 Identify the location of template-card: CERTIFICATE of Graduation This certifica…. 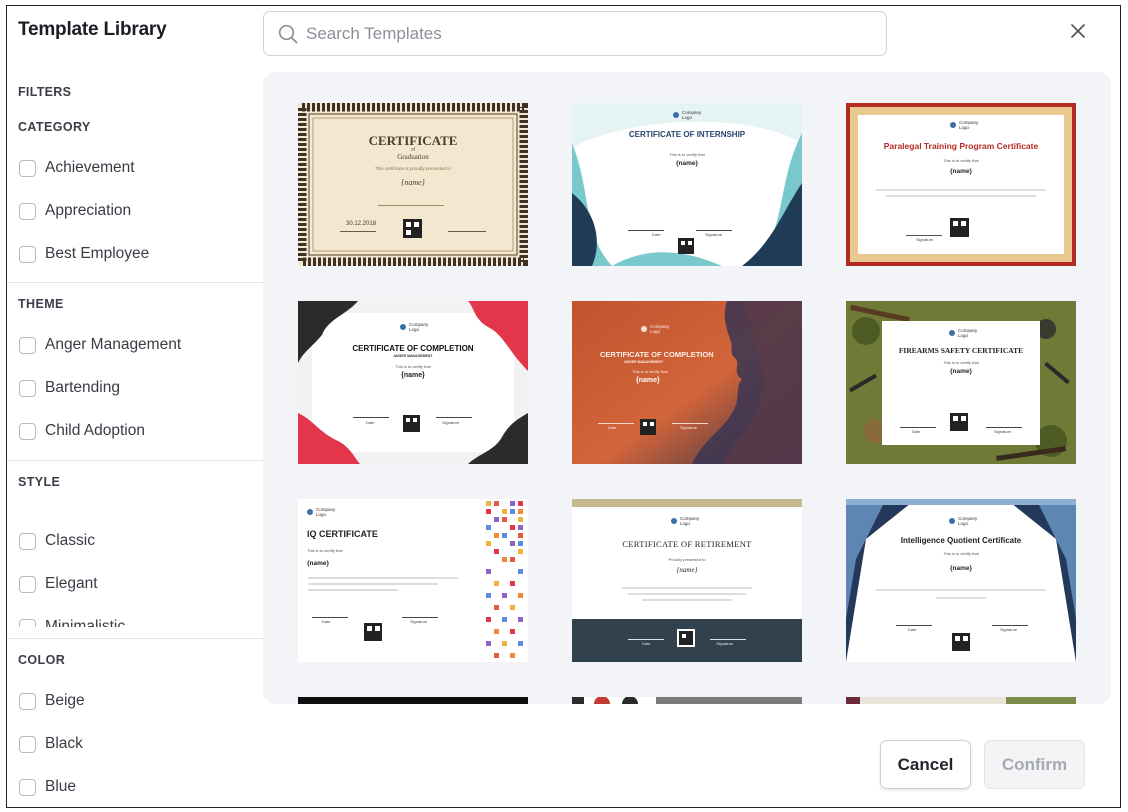
(413, 184).